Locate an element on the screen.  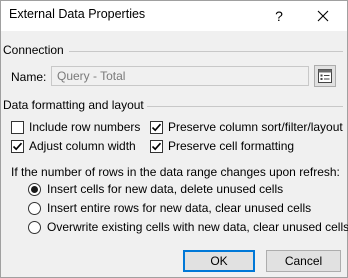
adjust-column-width-checkbox: Adjust column width is located at coordinates (73, 146).